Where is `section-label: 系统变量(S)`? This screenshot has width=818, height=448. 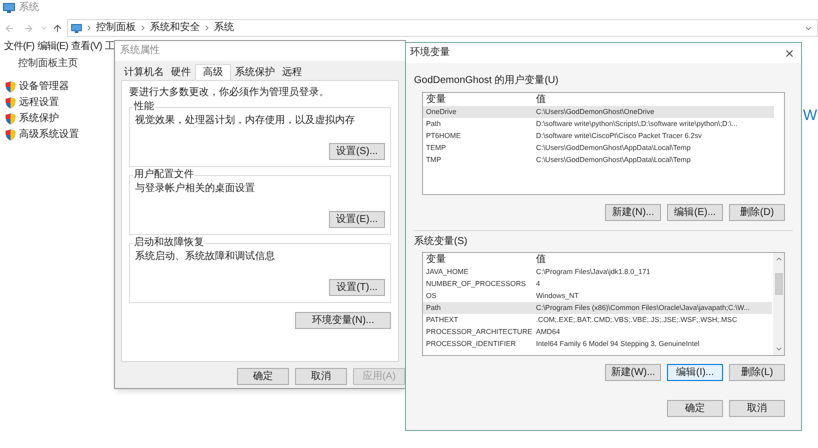 section-label: 系统变量(S) is located at coordinates (440, 242).